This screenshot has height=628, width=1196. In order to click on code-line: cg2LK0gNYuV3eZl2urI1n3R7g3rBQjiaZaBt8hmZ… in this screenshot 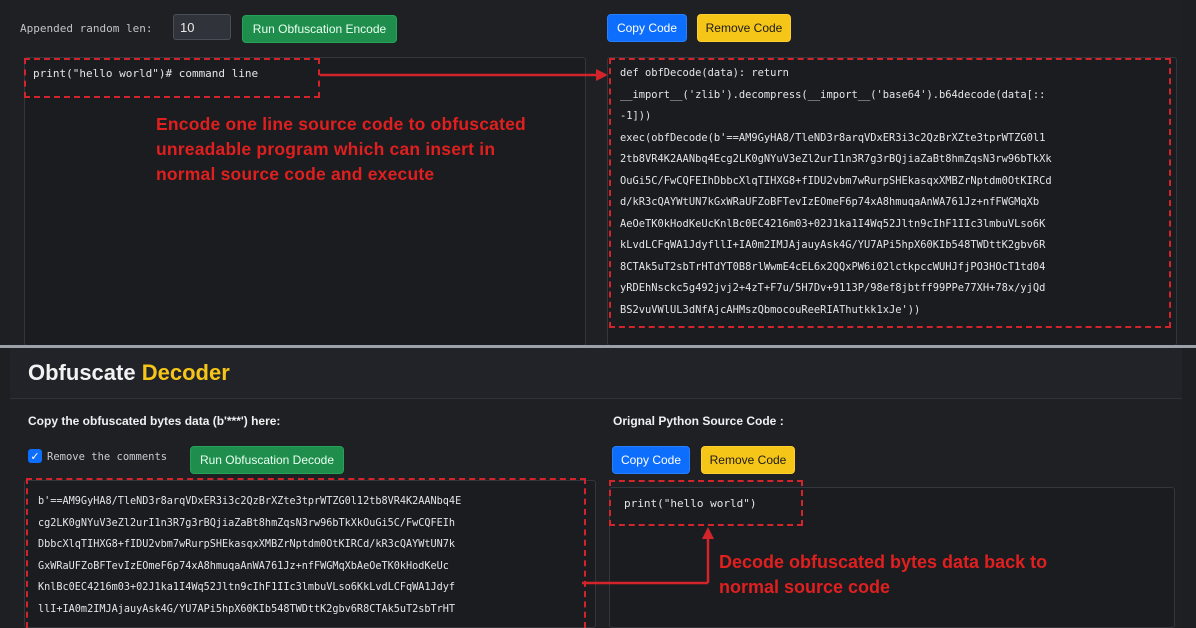, I will do `click(247, 523)`.